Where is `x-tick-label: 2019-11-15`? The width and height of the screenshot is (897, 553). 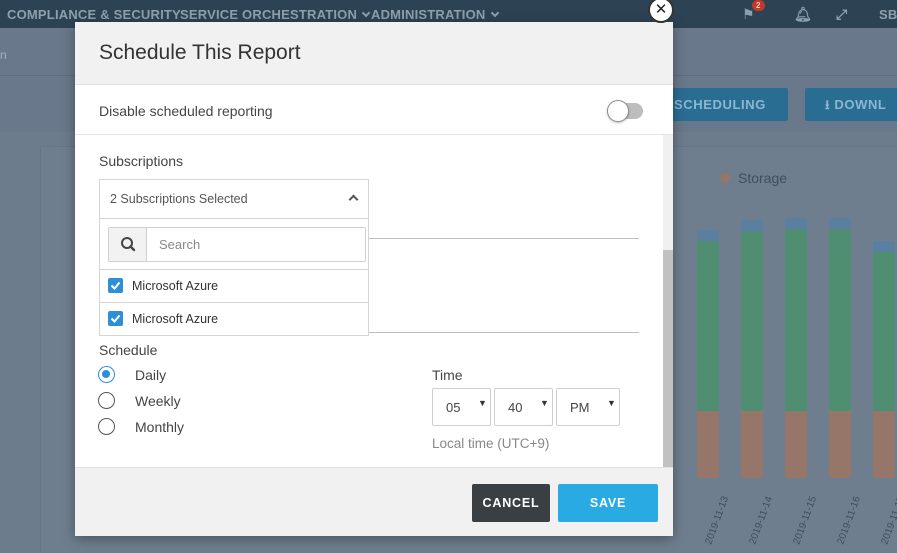 x-tick-label: 2019-11-15 is located at coordinates (805, 520).